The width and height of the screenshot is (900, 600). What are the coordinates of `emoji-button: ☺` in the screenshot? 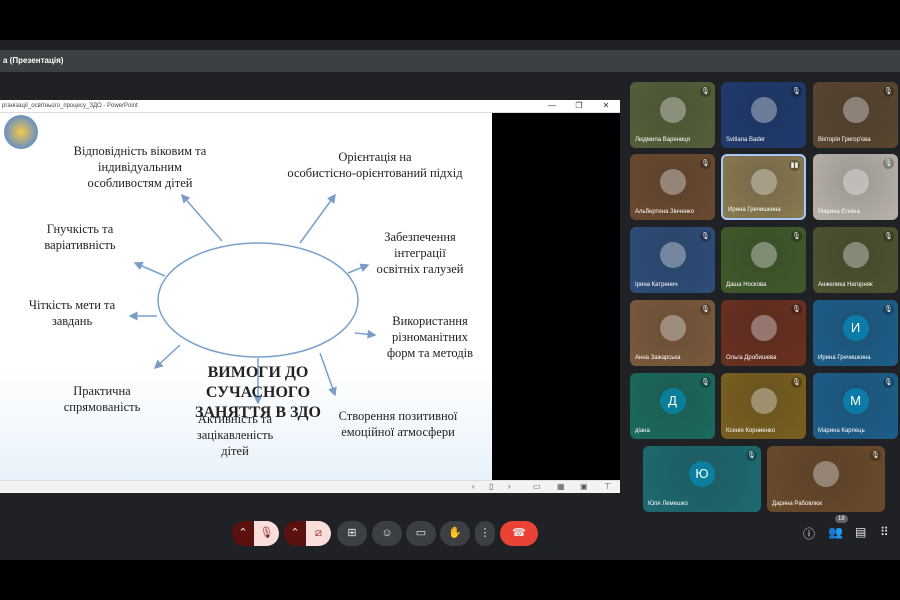 It's located at (387, 533).